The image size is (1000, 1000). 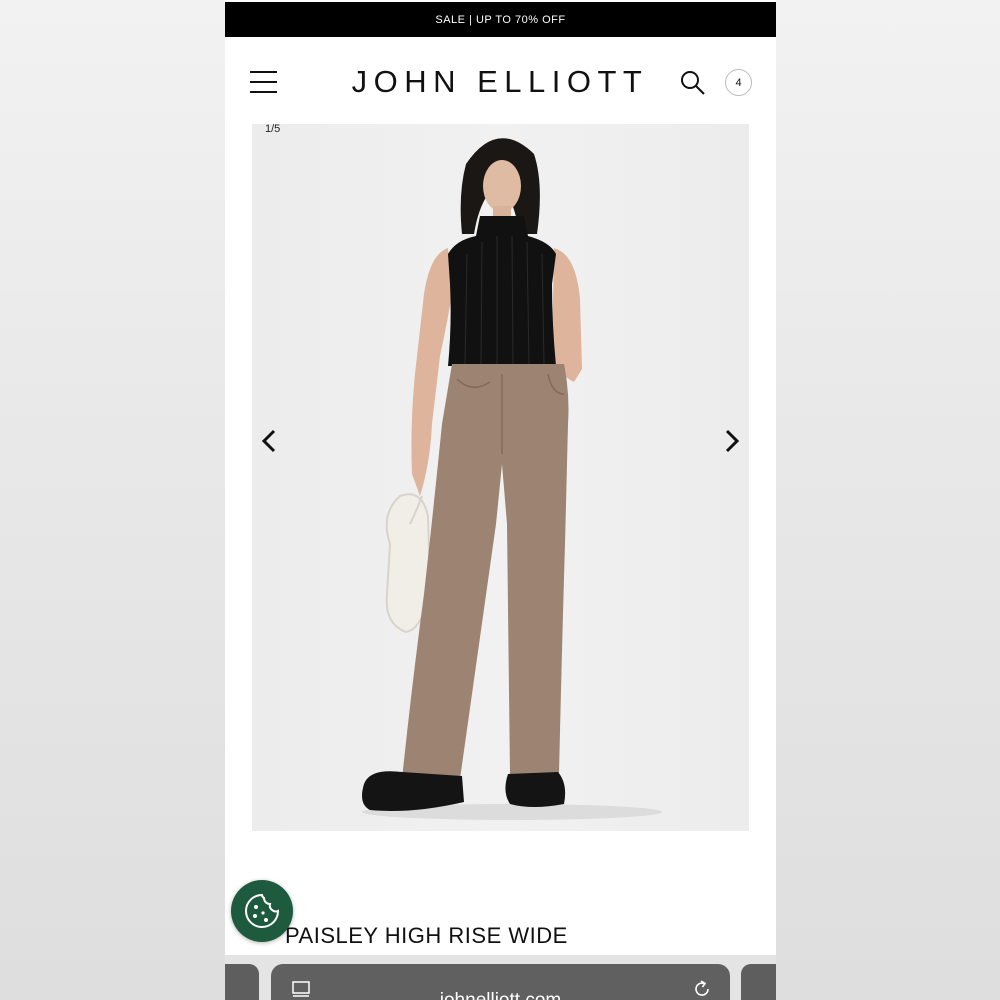 What do you see at coordinates (758, 982) in the screenshot?
I see `next-tab` at bounding box center [758, 982].